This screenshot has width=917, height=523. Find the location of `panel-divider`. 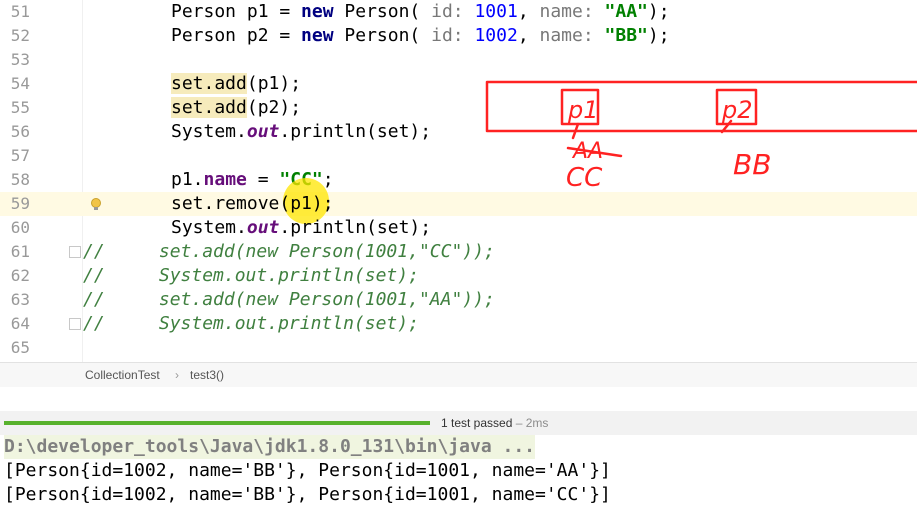

panel-divider is located at coordinates (458, 399).